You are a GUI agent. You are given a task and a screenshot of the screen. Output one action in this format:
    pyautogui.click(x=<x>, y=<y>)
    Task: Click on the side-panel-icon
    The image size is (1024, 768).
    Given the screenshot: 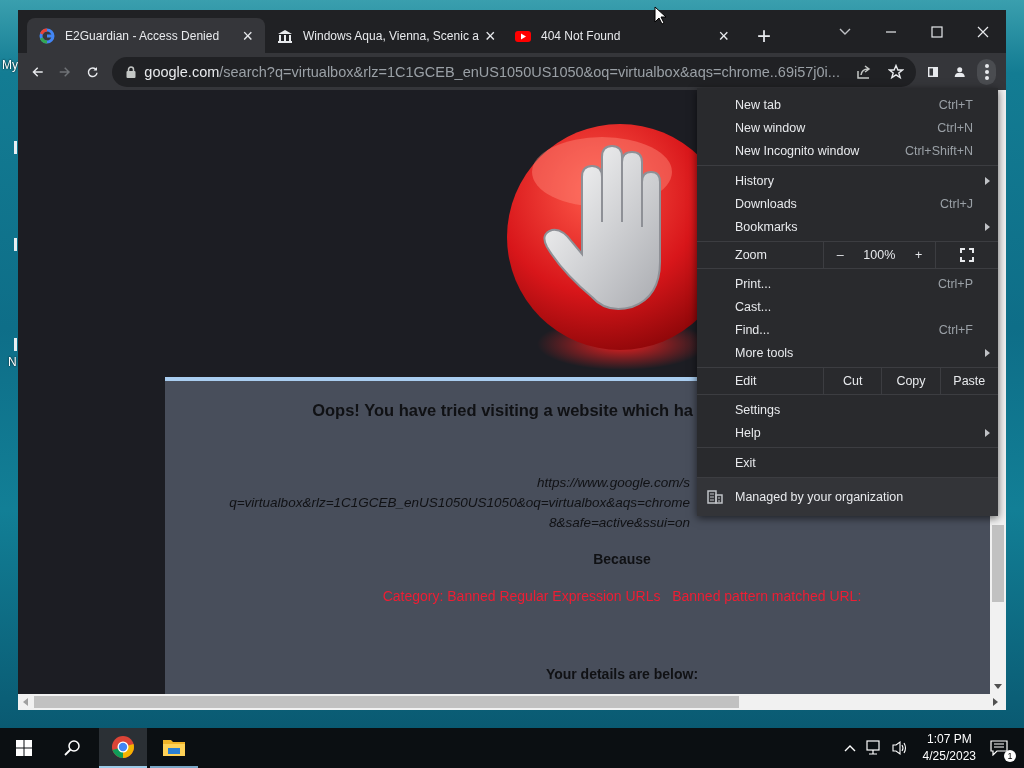 What is the action you would take?
    pyautogui.click(x=932, y=71)
    